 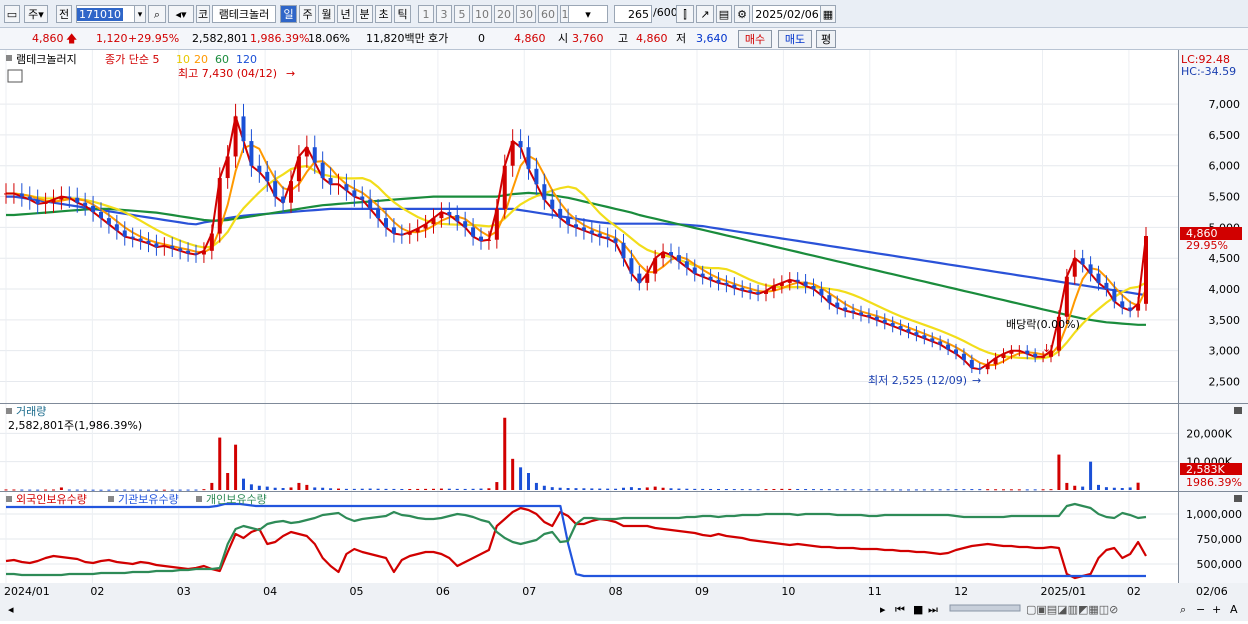 I want to click on sell-button: 매도, so click(x=795, y=39).